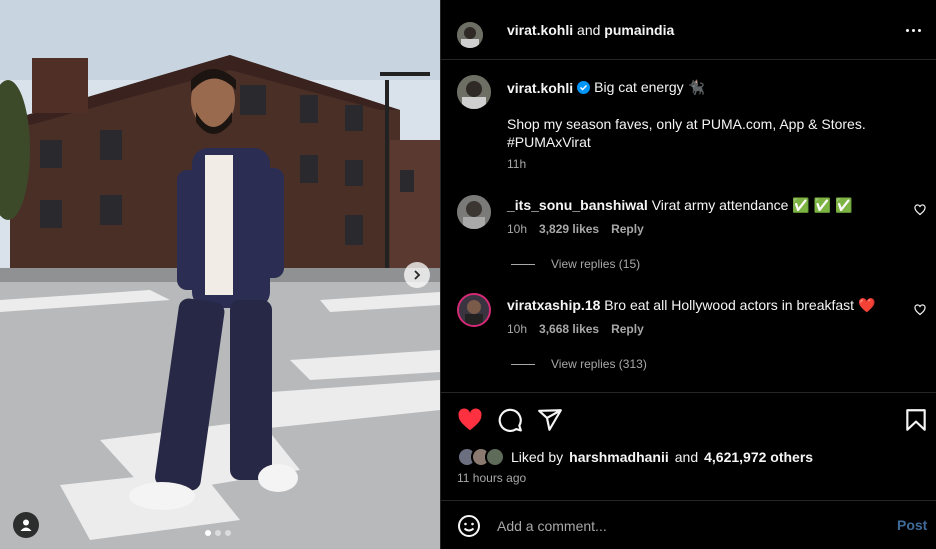  I want to click on chevron-right-icon, so click(417, 275).